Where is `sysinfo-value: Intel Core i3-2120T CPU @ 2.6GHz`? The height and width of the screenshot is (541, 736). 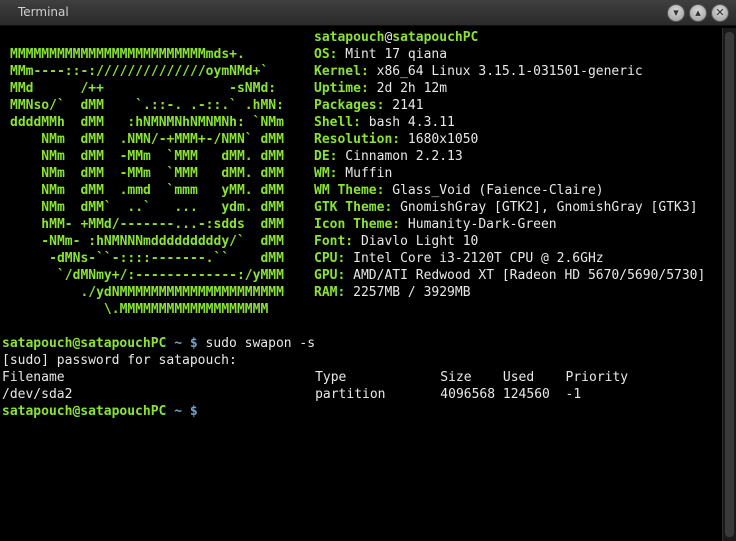 sysinfo-value: Intel Core i3-2120T CPU @ 2.6GHz is located at coordinates (474, 258).